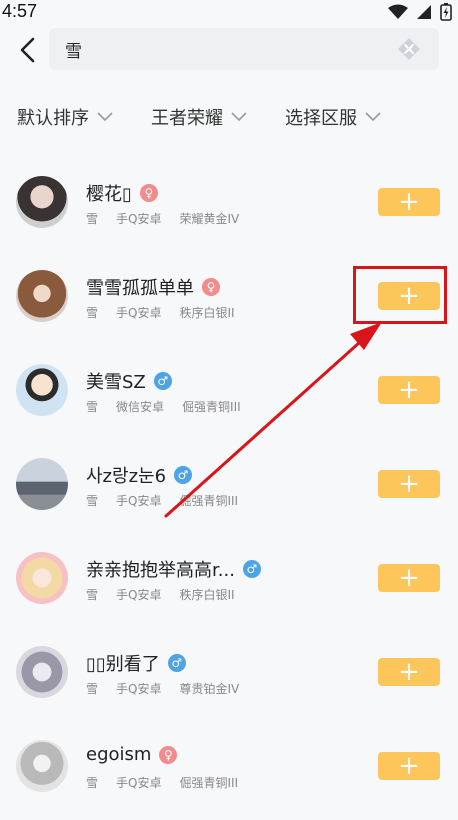  Describe the element at coordinates (53, 118) in the screenshot. I see `filter-label: 默认排序` at that location.